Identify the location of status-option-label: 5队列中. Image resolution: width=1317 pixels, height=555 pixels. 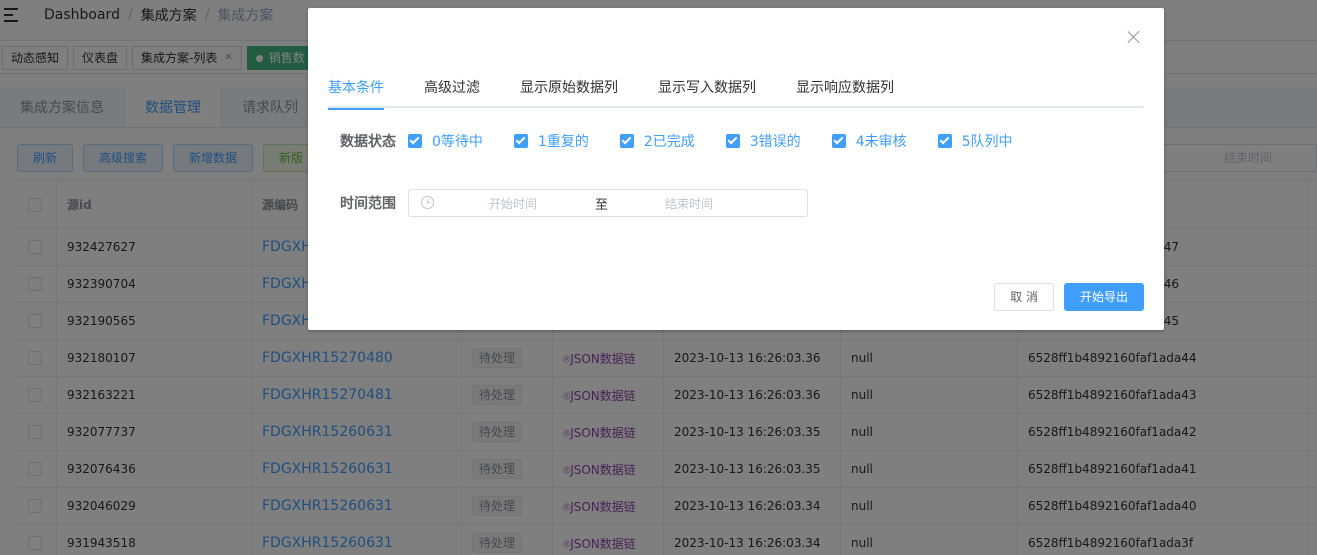
(987, 142).